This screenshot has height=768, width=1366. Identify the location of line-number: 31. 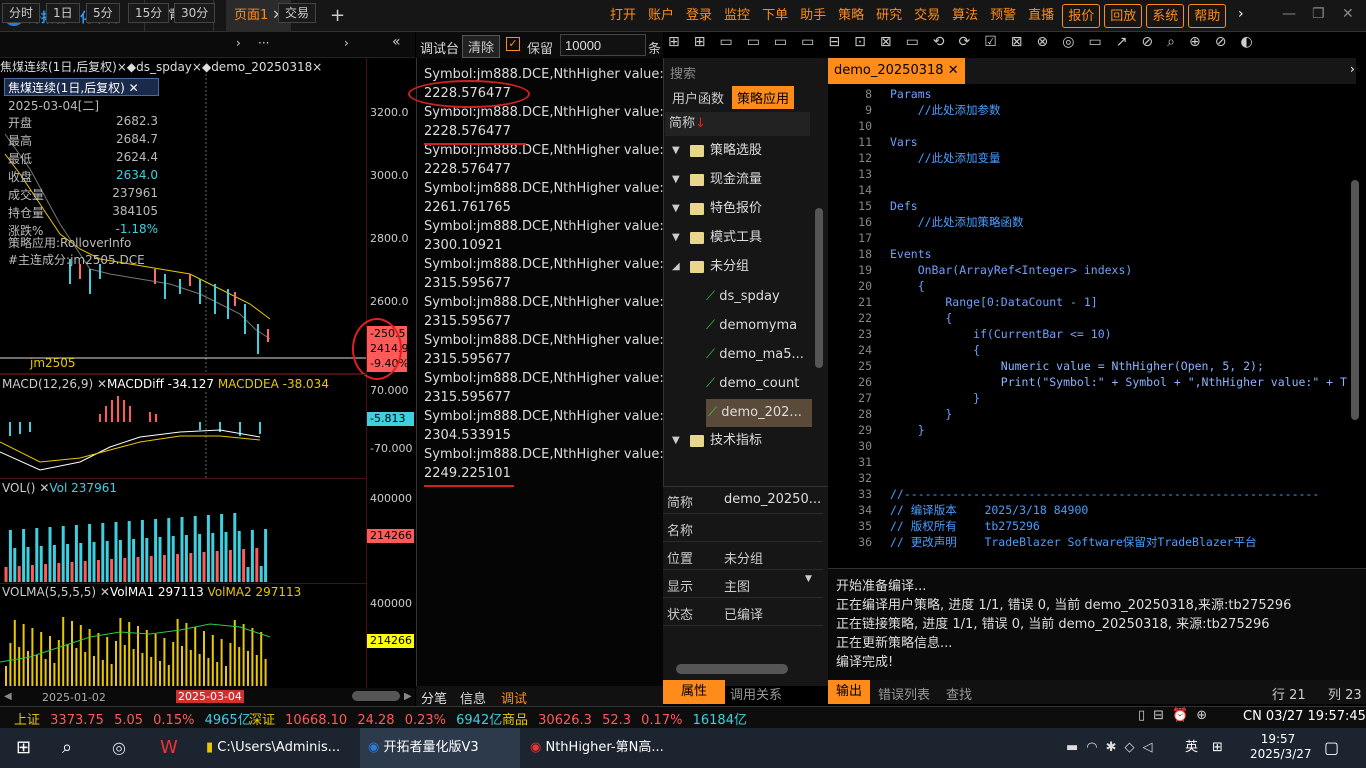
(865, 462).